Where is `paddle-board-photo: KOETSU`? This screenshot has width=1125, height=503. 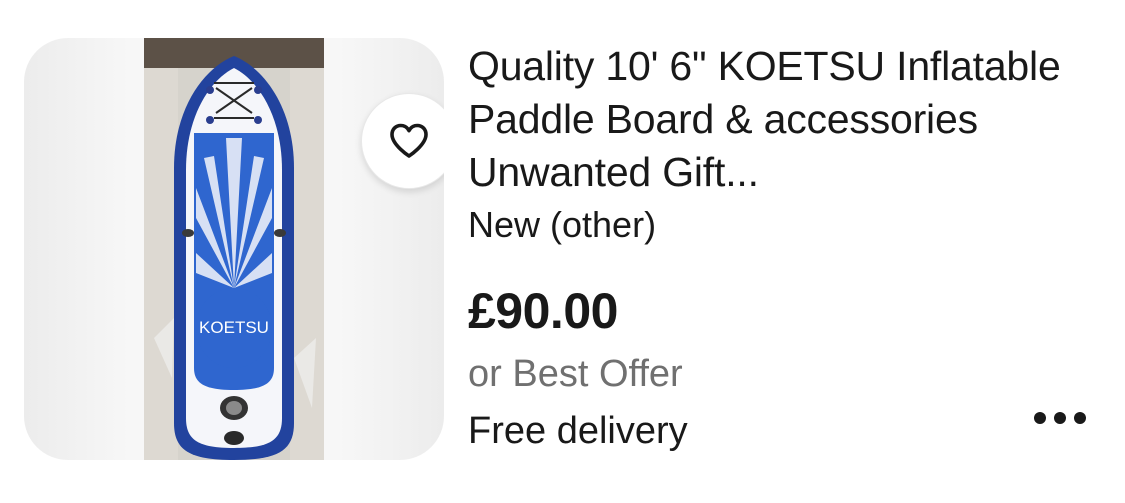
paddle-board-photo: KOETSU is located at coordinates (234, 249).